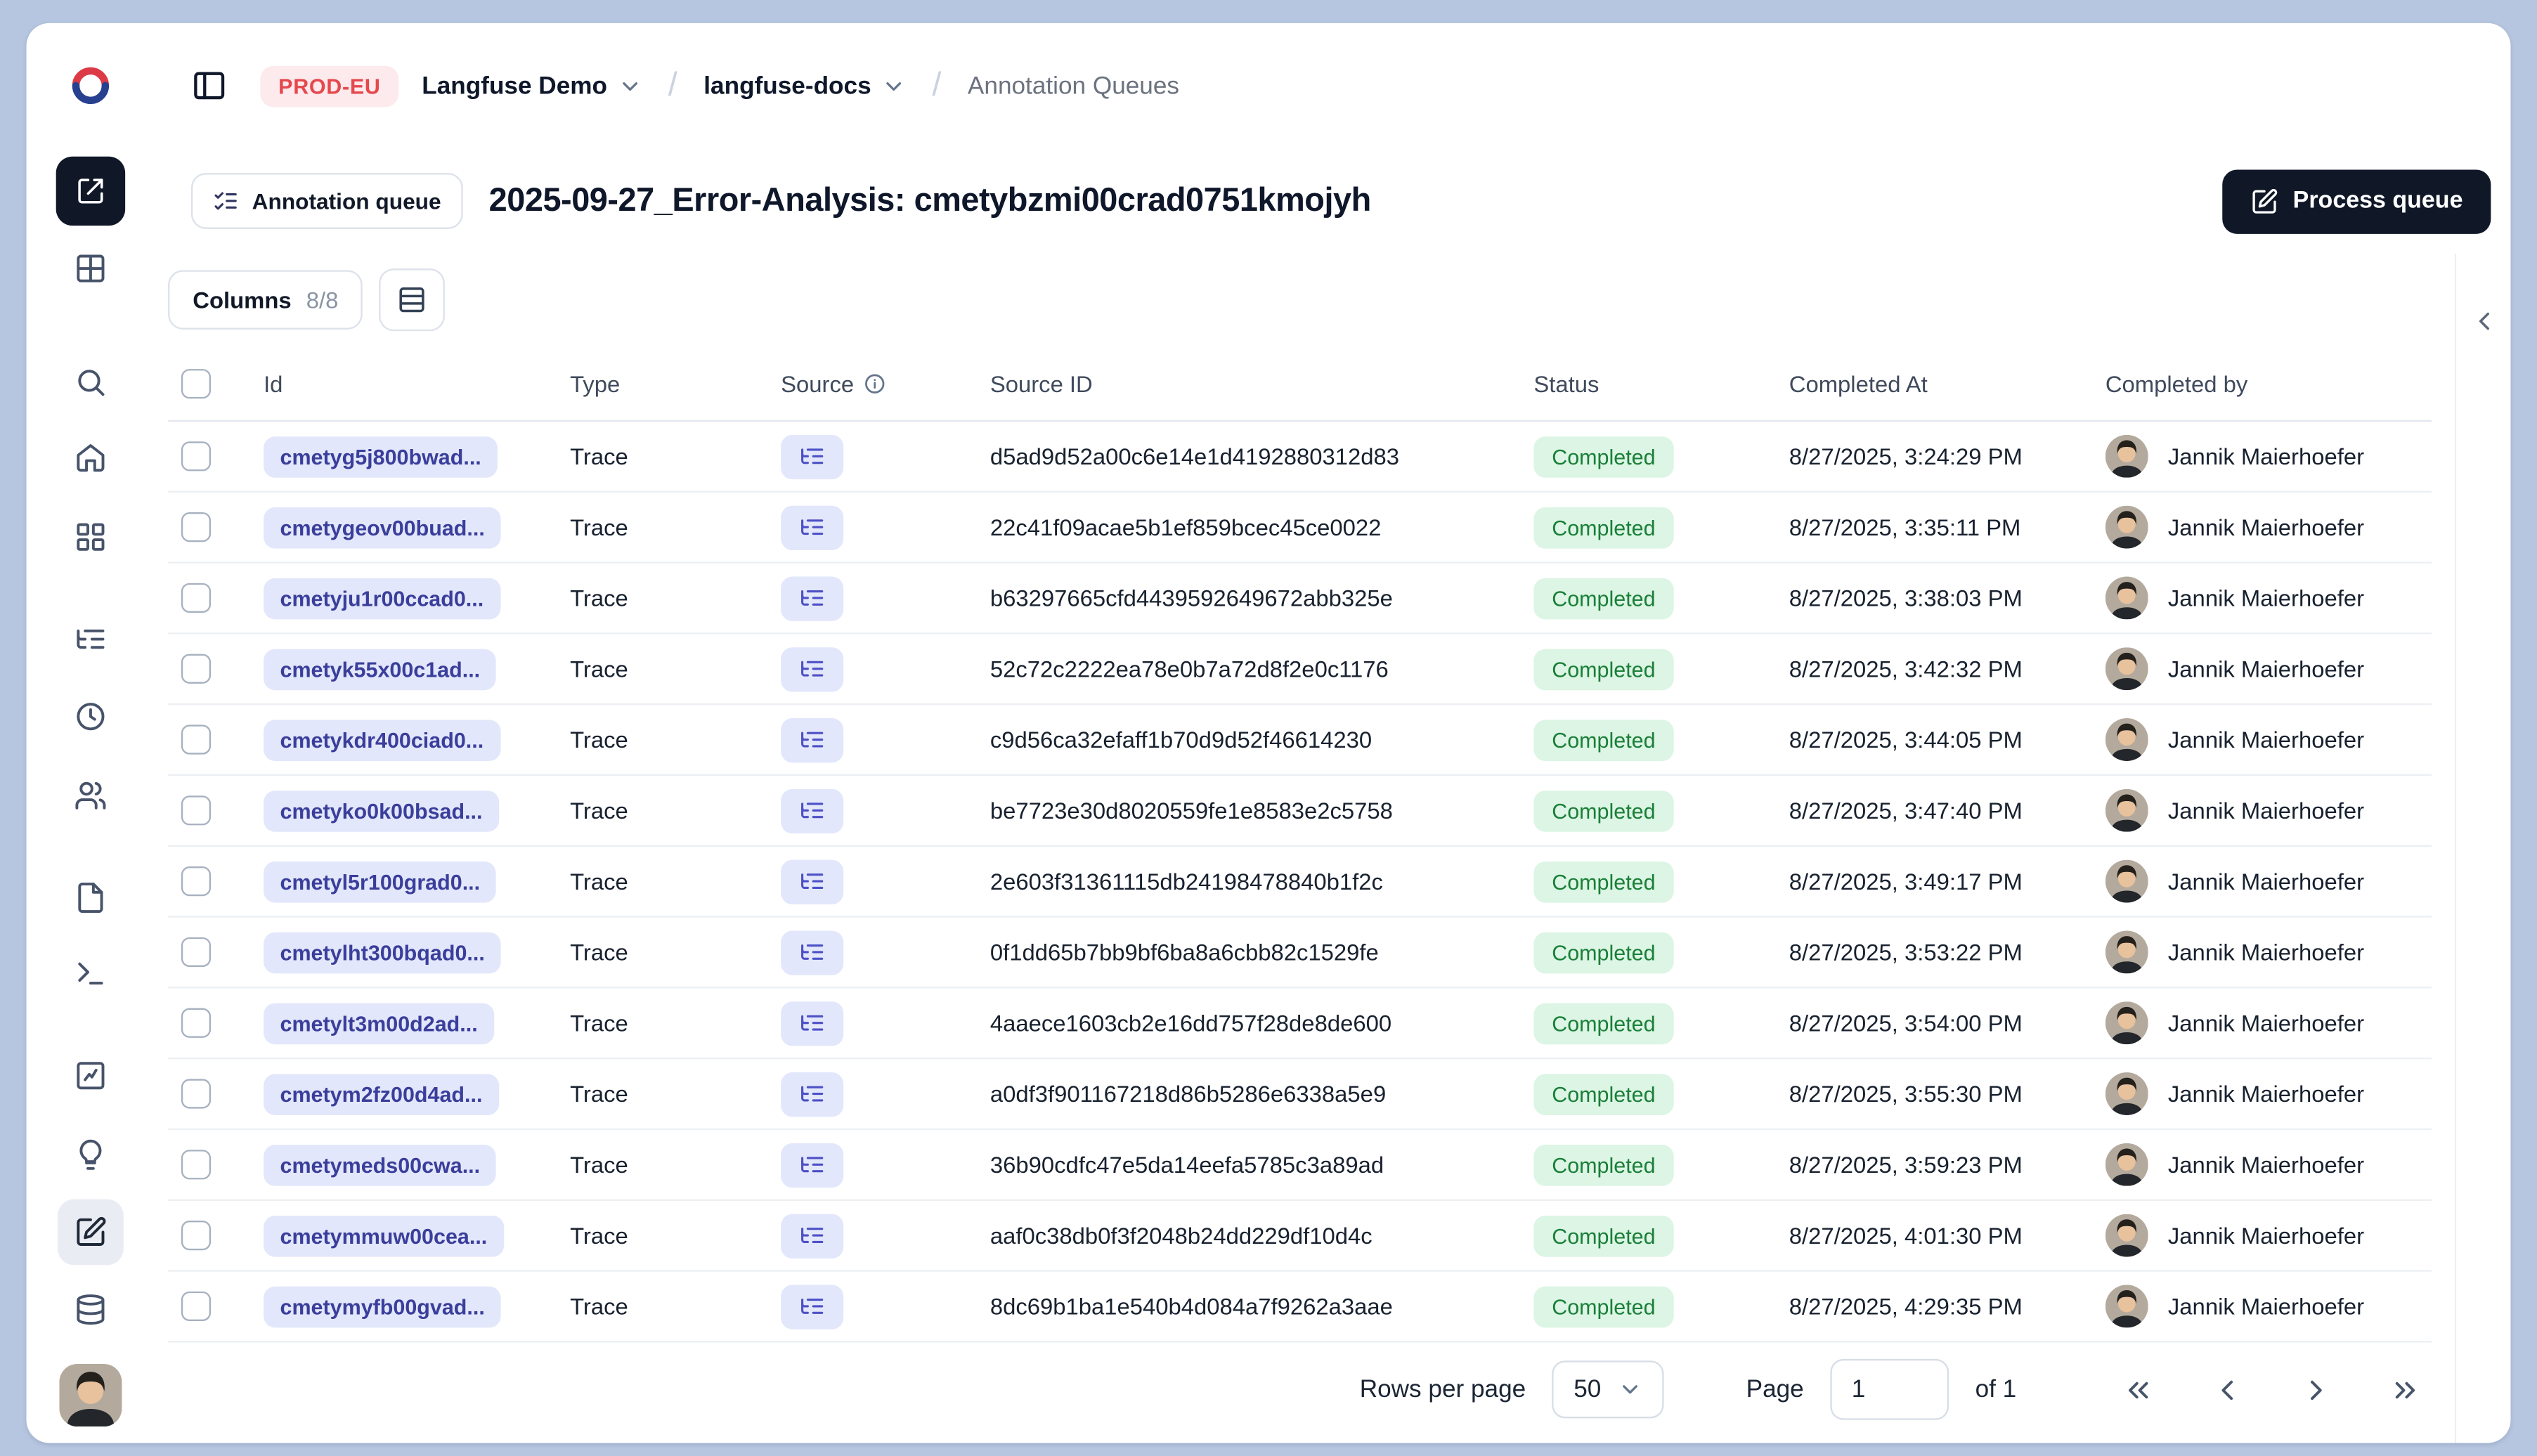 This screenshot has width=2537, height=1456. What do you see at coordinates (91, 268) in the screenshot?
I see `sidebar-item-grid` at bounding box center [91, 268].